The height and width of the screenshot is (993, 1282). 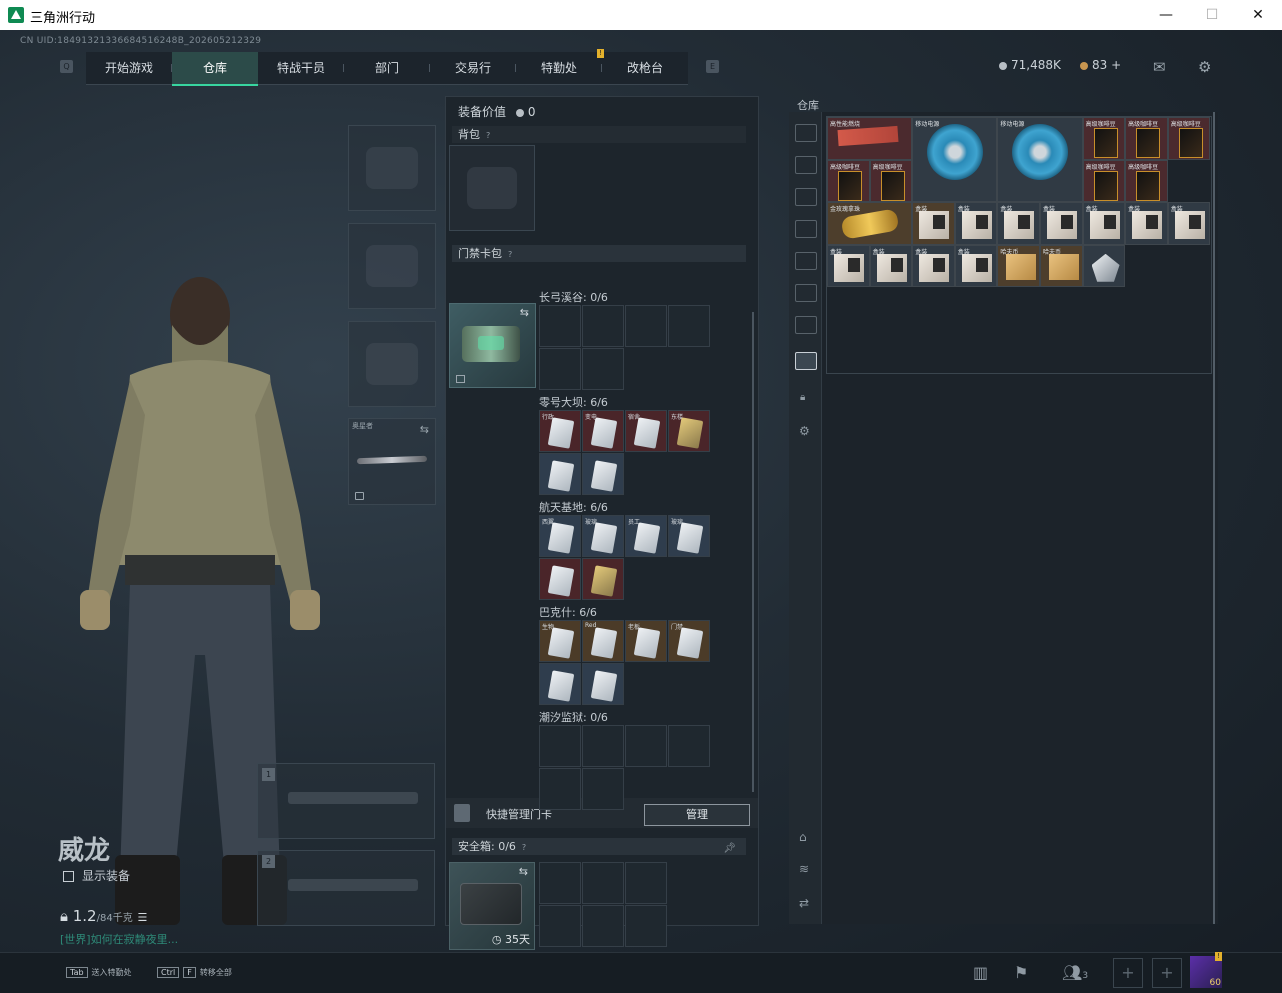 What do you see at coordinates (1166, 15) in the screenshot?
I see `minimize-button: —` at bounding box center [1166, 15].